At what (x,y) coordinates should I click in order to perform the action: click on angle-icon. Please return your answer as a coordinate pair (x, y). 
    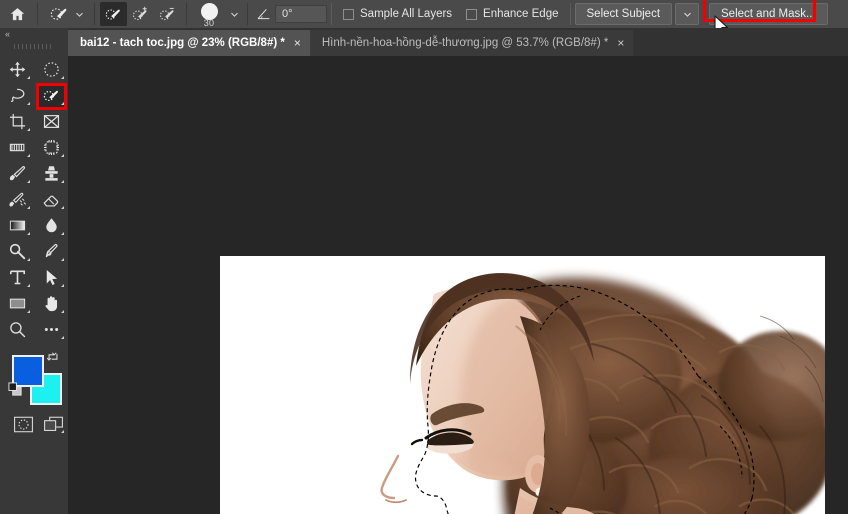
    Looking at the image, I should click on (264, 14).